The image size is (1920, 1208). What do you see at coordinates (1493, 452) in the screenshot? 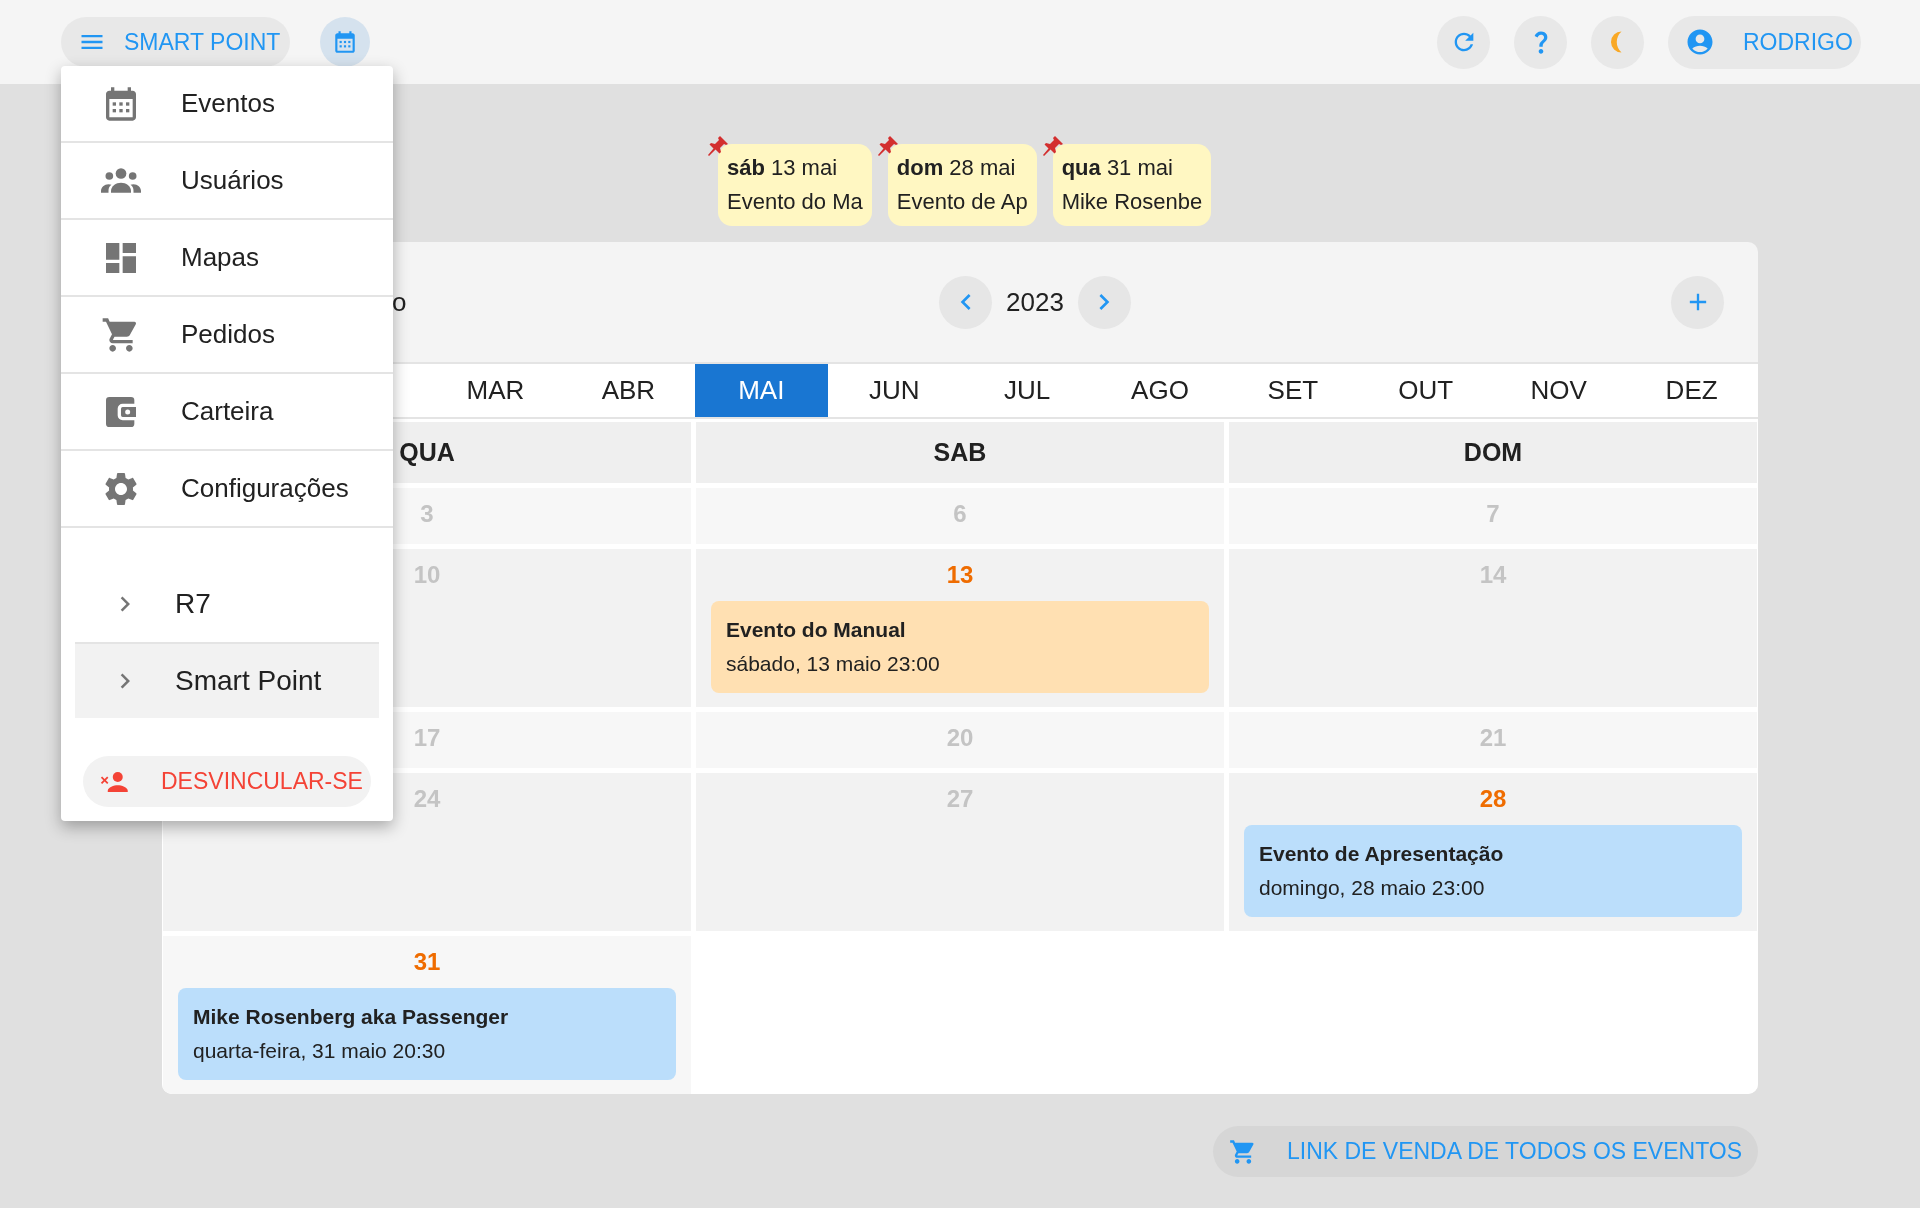
I see `weekday-header: DOM` at bounding box center [1493, 452].